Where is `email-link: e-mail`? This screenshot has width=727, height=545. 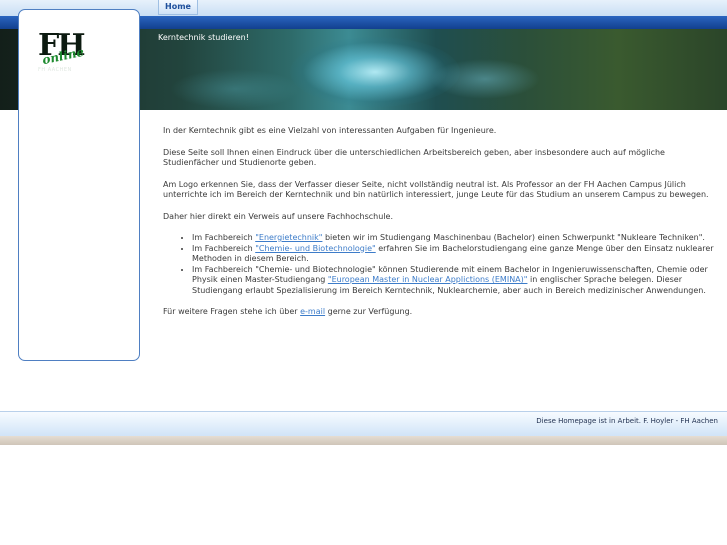 email-link: e-mail is located at coordinates (312, 311).